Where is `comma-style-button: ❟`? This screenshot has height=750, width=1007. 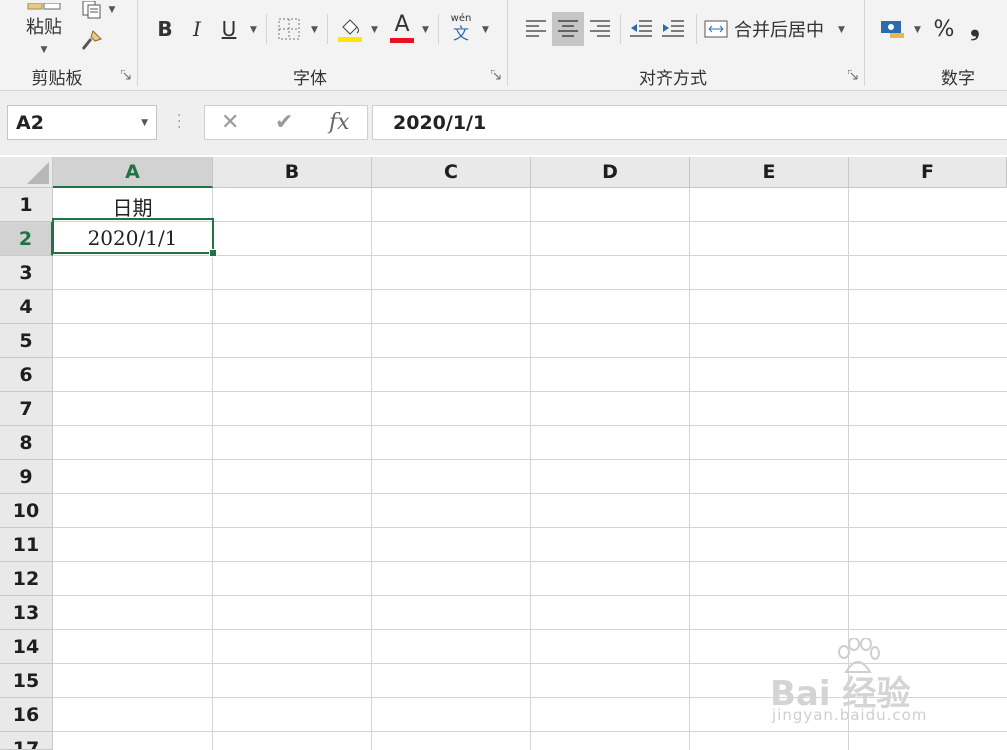 comma-style-button: ❟ is located at coordinates (975, 27).